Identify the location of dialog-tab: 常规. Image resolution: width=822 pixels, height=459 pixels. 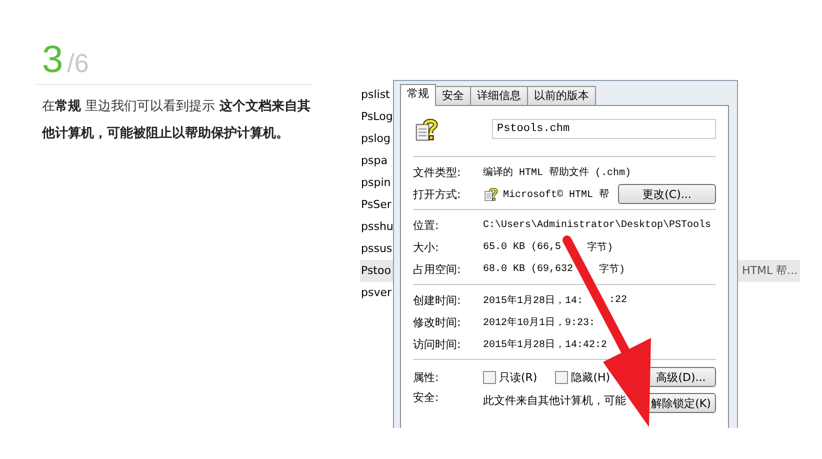
(418, 95).